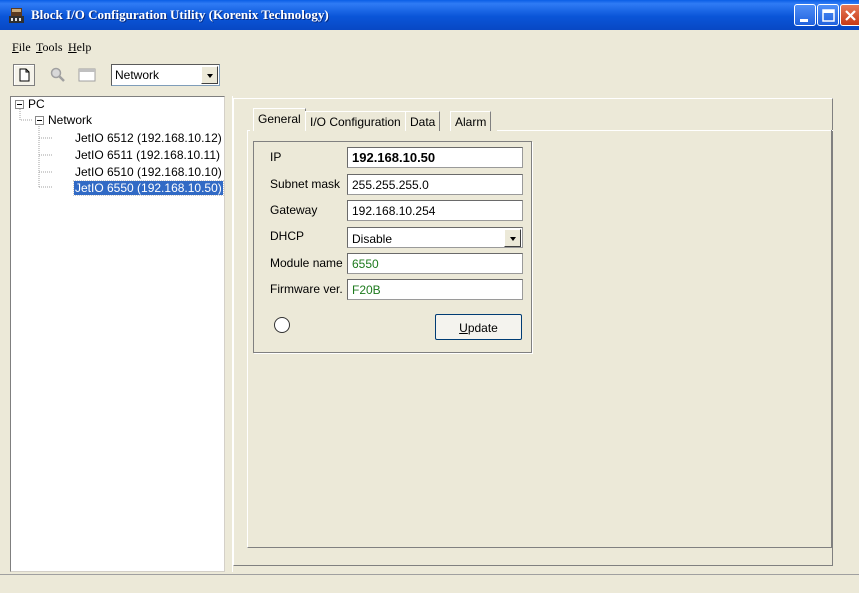 This screenshot has width=859, height=593. What do you see at coordinates (148, 172) in the screenshot?
I see `tree-node-device: JetIO 6510 (192.168.10.10)` at bounding box center [148, 172].